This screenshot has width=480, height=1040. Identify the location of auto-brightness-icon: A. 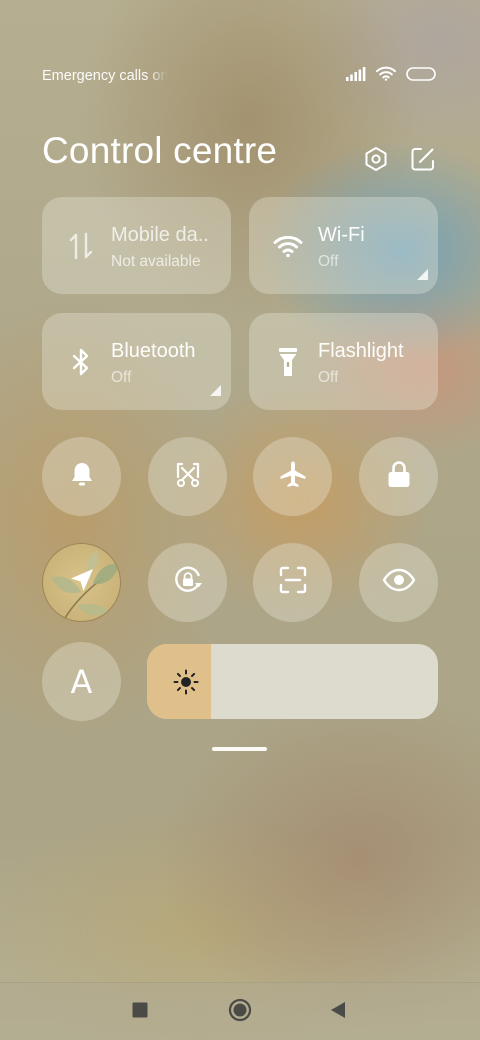
(81, 681).